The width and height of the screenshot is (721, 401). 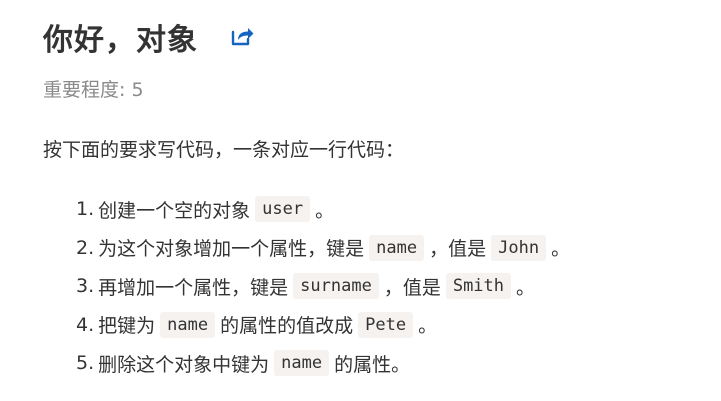 I want to click on list-item: 4. 把键为 name 的属性的值改成 Pete 。, so click(x=323, y=325).